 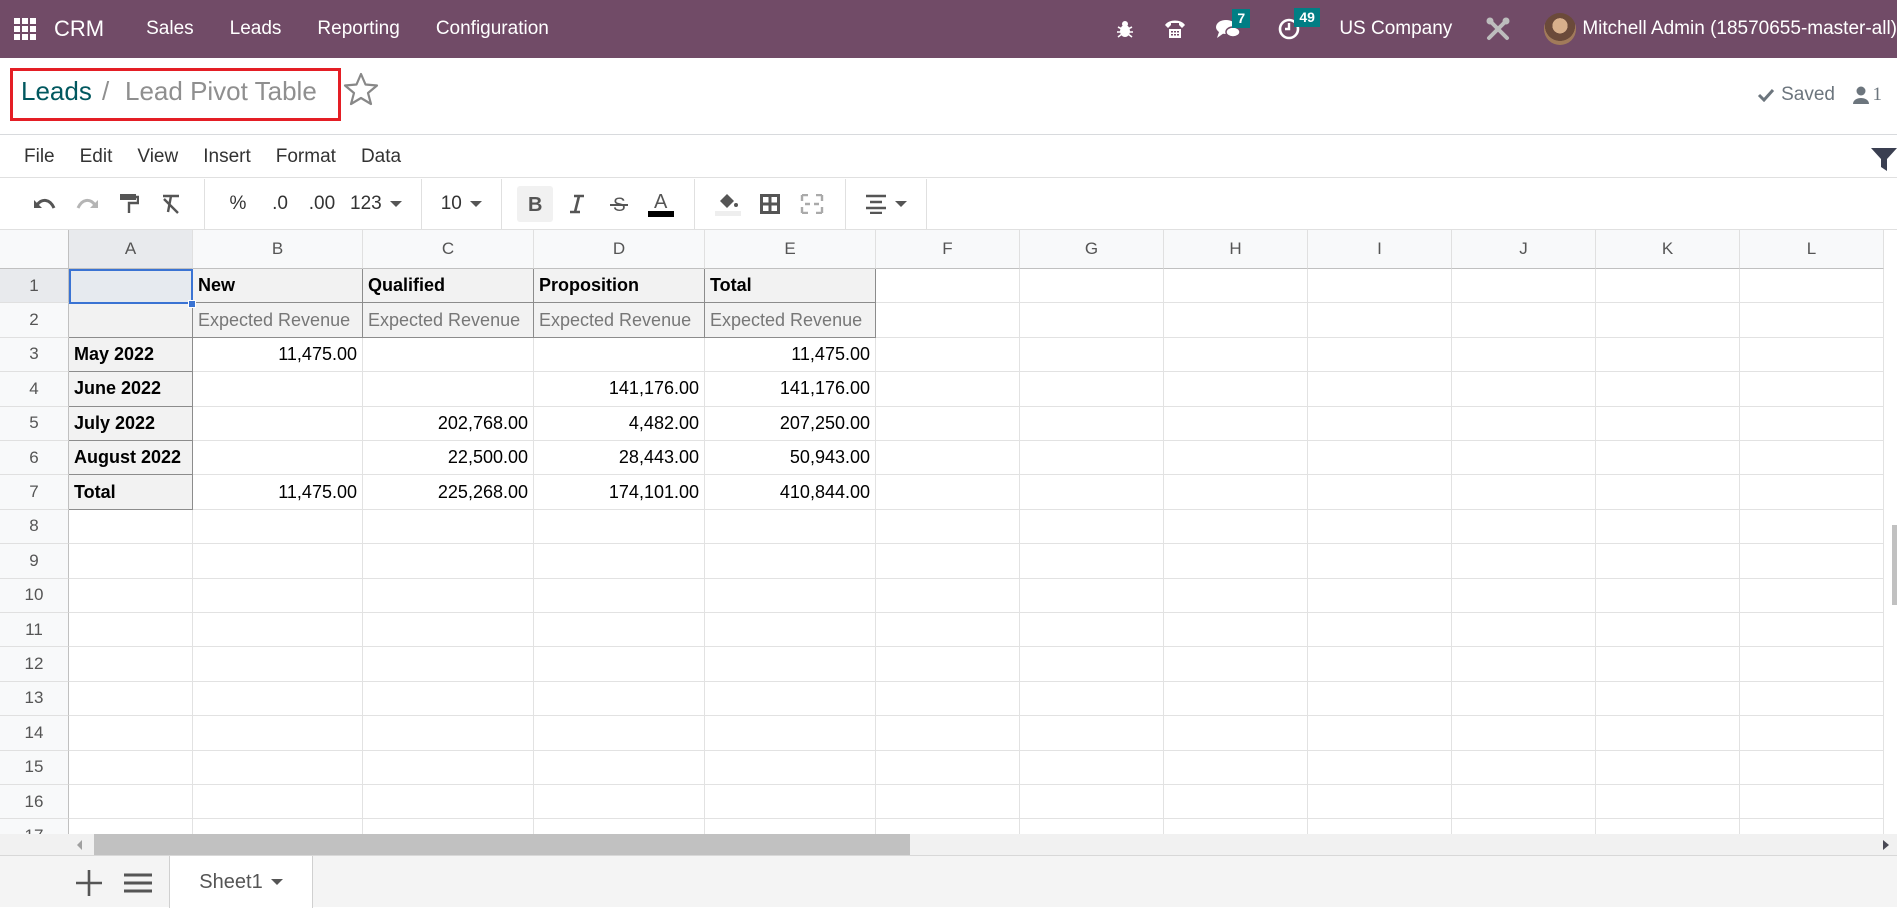 I want to click on column-header-d: D, so click(x=619, y=249).